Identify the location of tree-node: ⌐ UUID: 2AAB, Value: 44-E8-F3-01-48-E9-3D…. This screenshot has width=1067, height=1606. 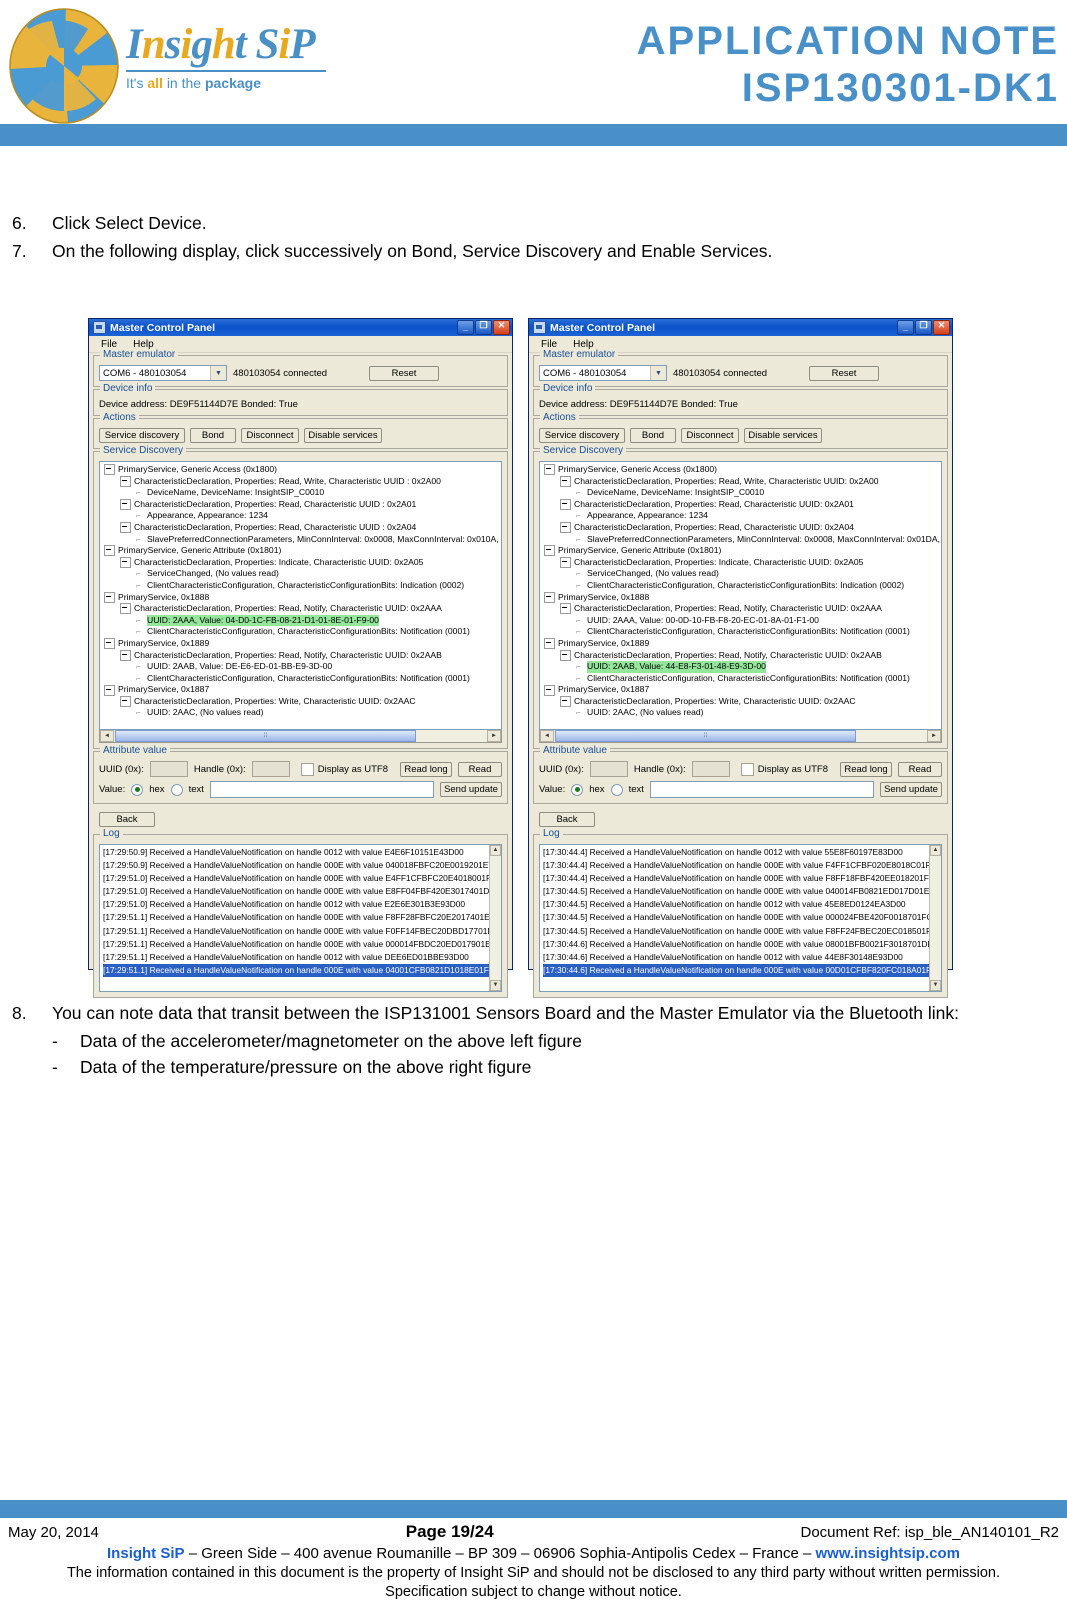
(741, 667).